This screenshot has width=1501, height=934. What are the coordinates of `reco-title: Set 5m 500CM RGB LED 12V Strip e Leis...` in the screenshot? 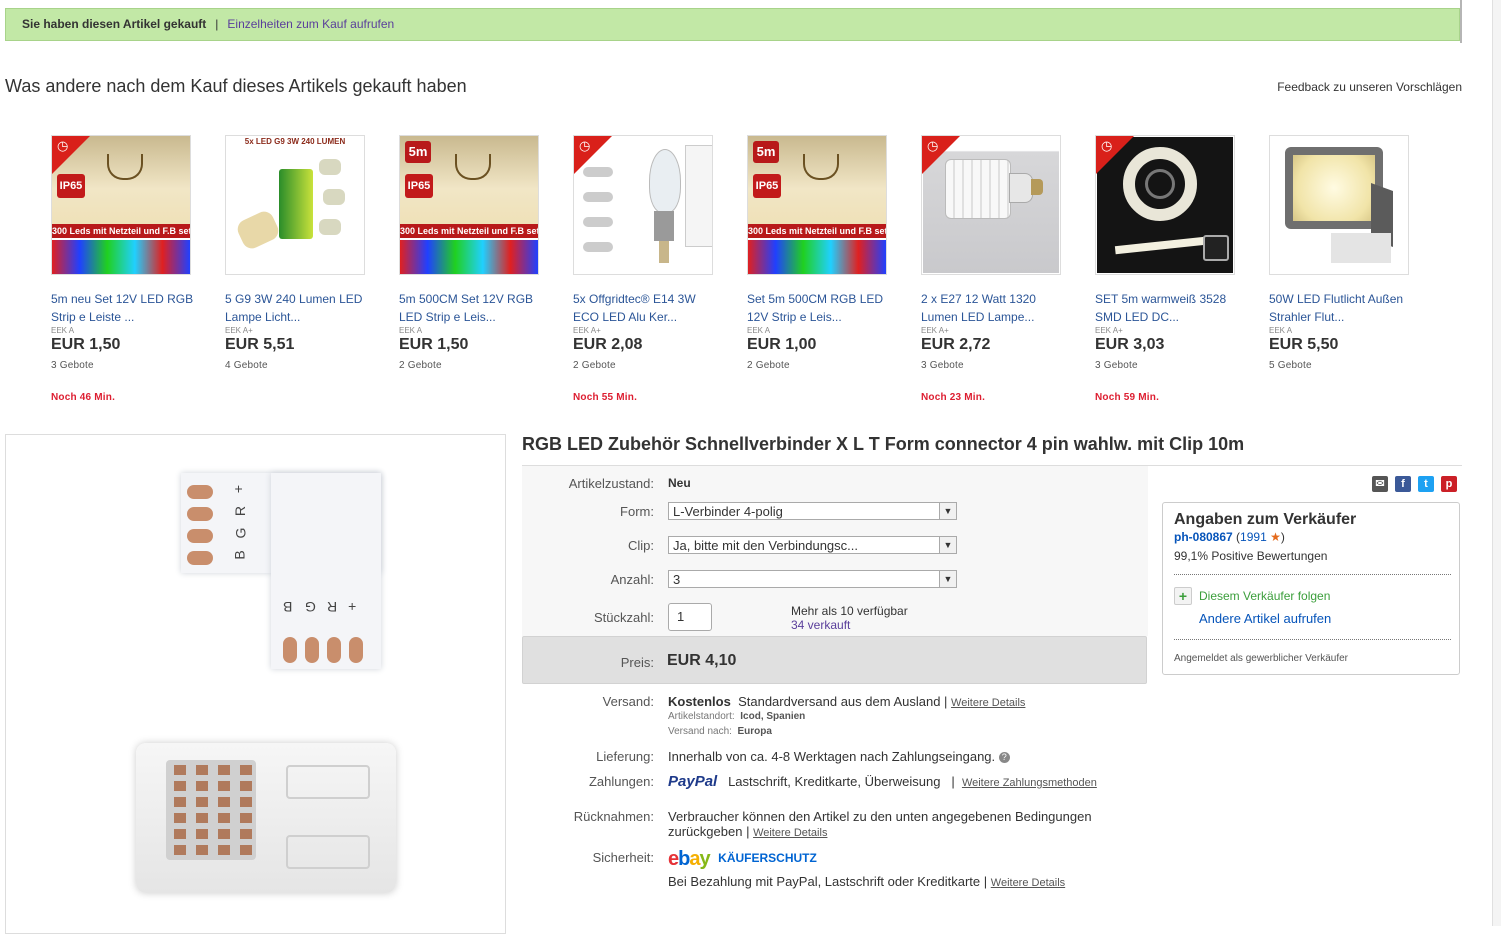 It's located at (822, 308).